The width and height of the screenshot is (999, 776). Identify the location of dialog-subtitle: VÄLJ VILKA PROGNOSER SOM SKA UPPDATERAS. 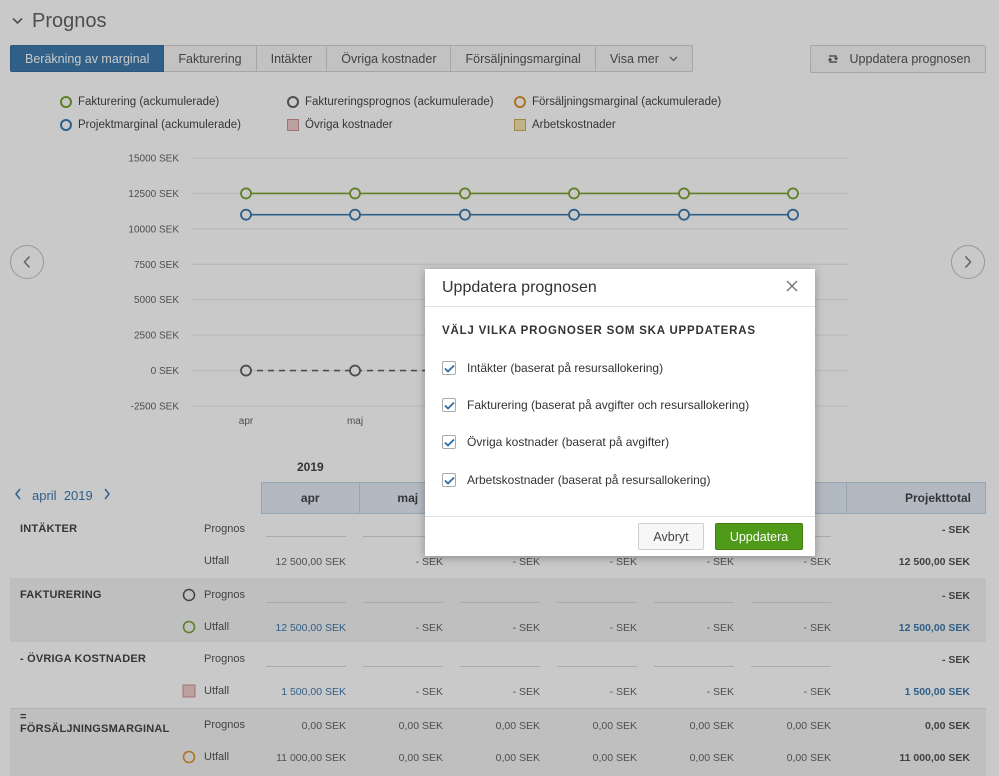
(599, 331).